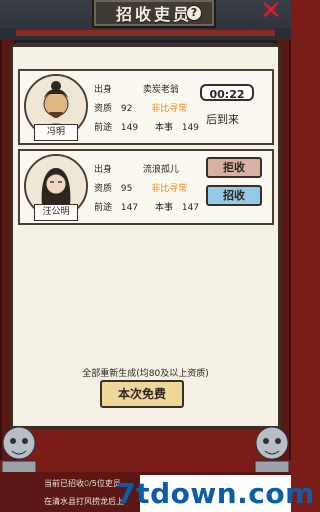  I want to click on later-label: 后到来, so click(222, 119).